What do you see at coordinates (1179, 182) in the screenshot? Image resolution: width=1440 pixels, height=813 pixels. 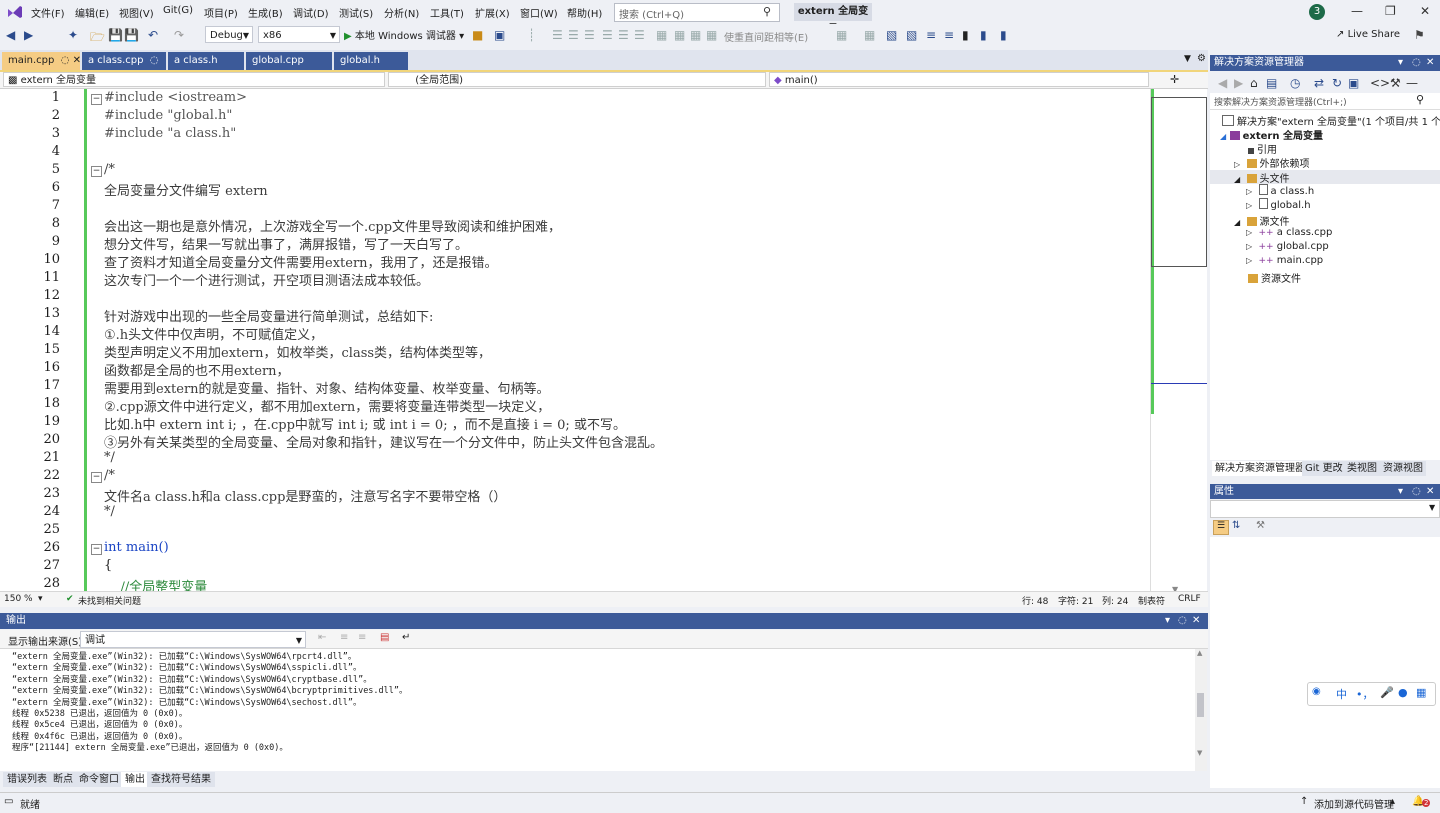 I see `minimap-viewport` at bounding box center [1179, 182].